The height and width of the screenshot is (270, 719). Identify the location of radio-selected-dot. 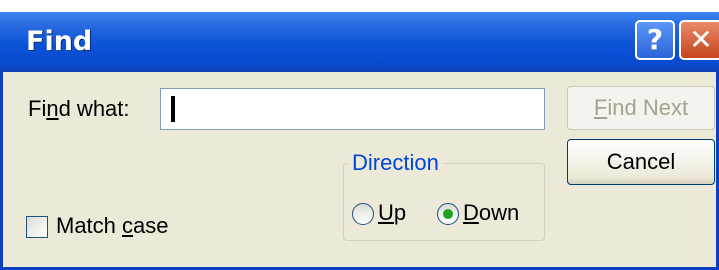
(448, 214).